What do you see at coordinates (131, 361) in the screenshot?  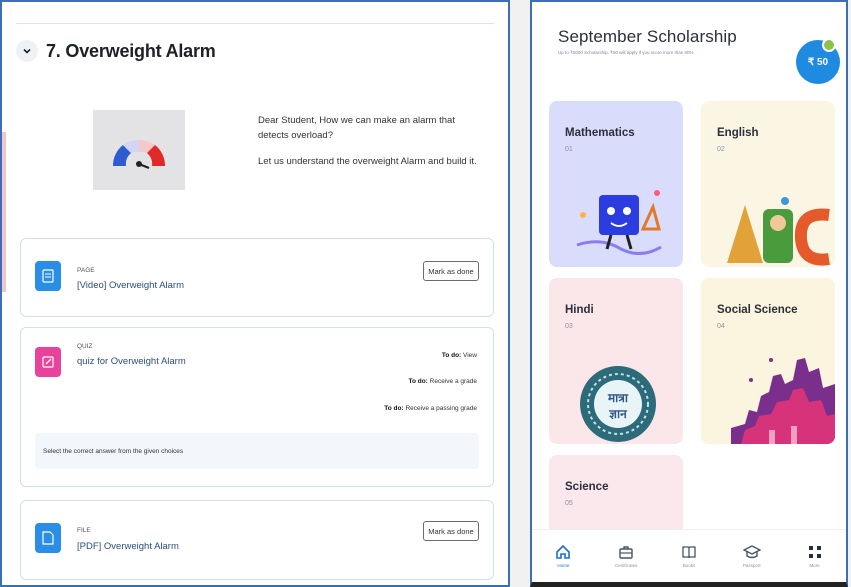 I see `activity-link: quiz for Overweight Alarm` at bounding box center [131, 361].